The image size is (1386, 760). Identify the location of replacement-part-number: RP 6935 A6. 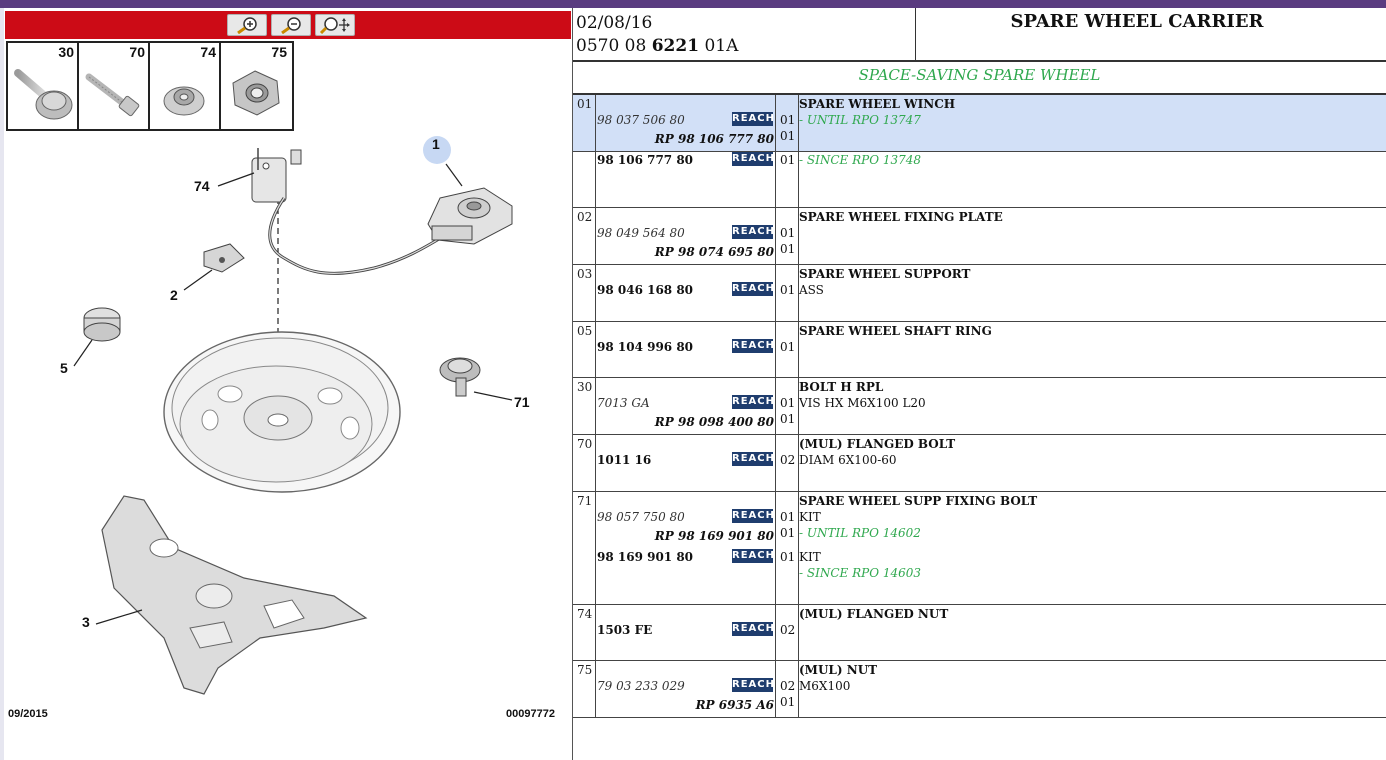
(735, 705).